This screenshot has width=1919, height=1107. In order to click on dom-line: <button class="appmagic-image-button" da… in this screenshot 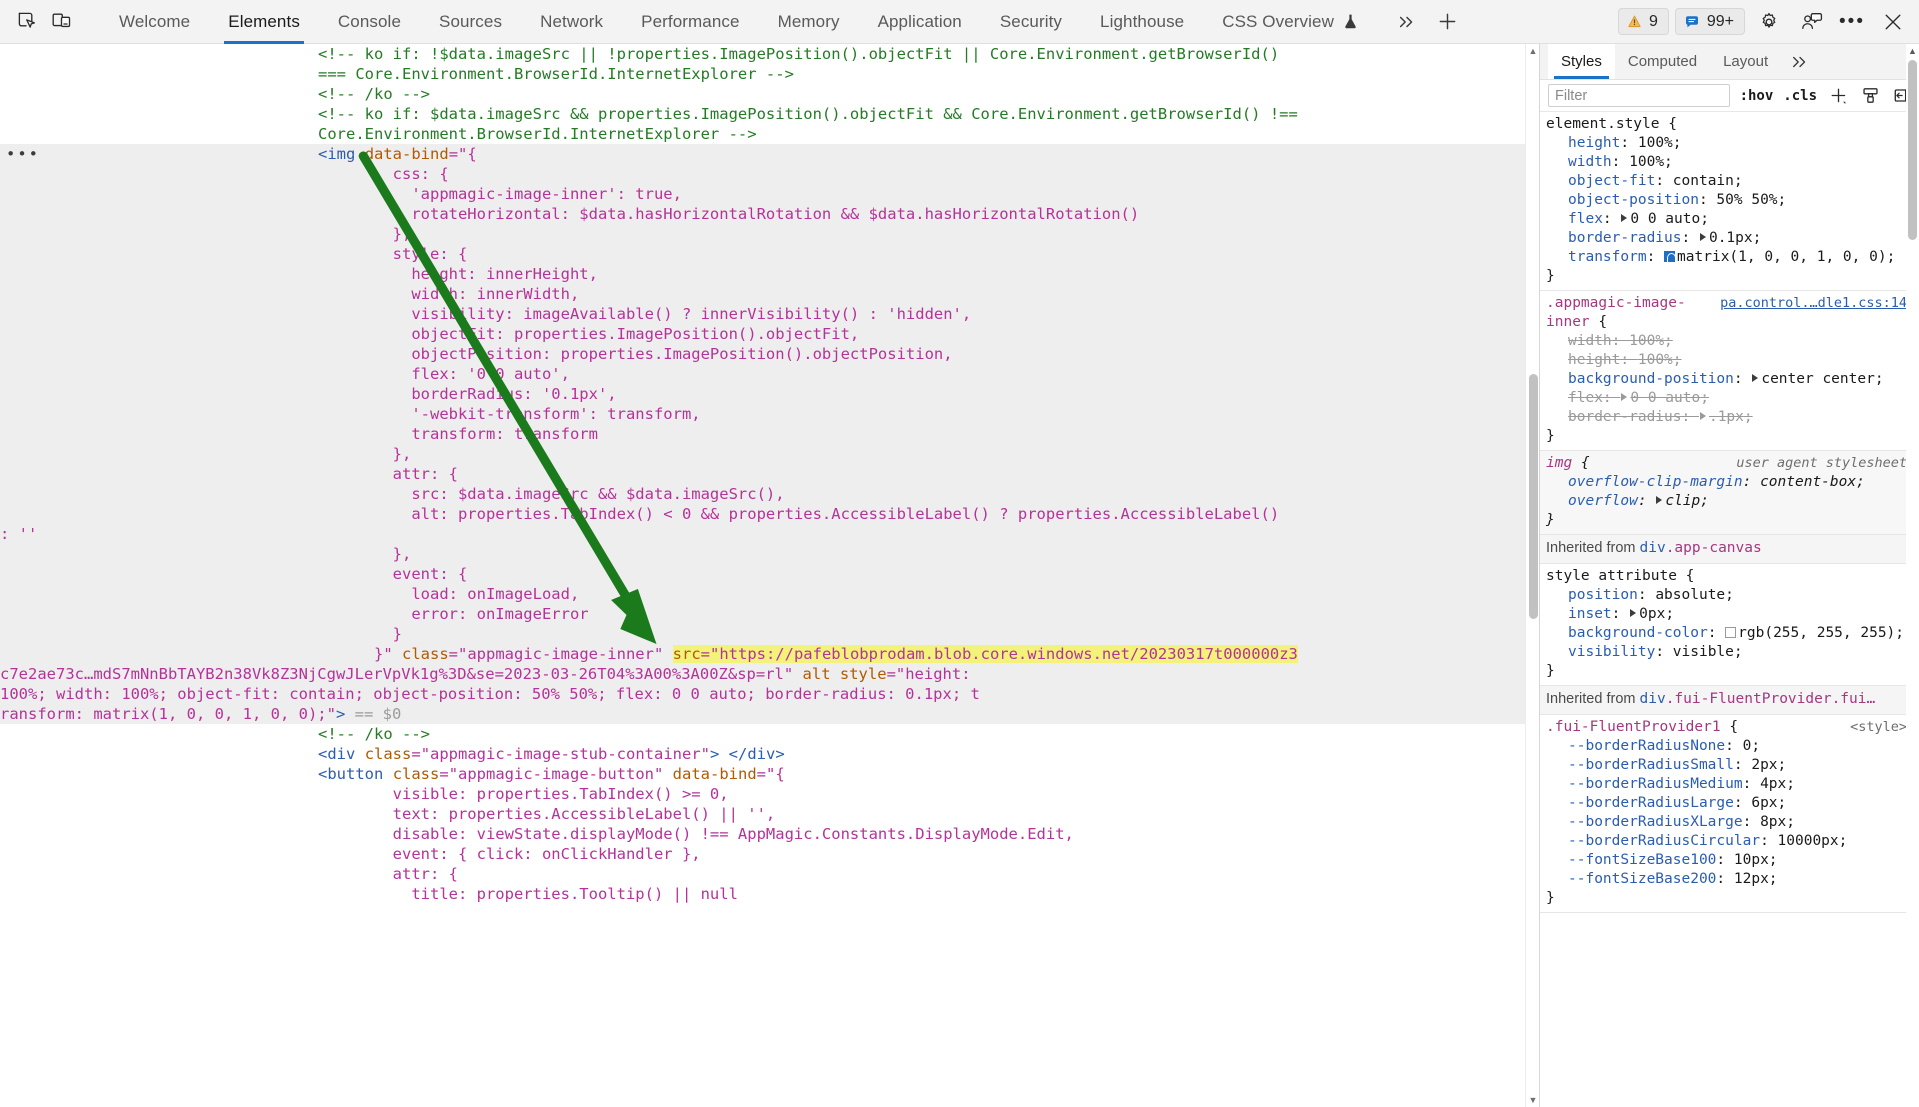, I will do `click(769, 774)`.